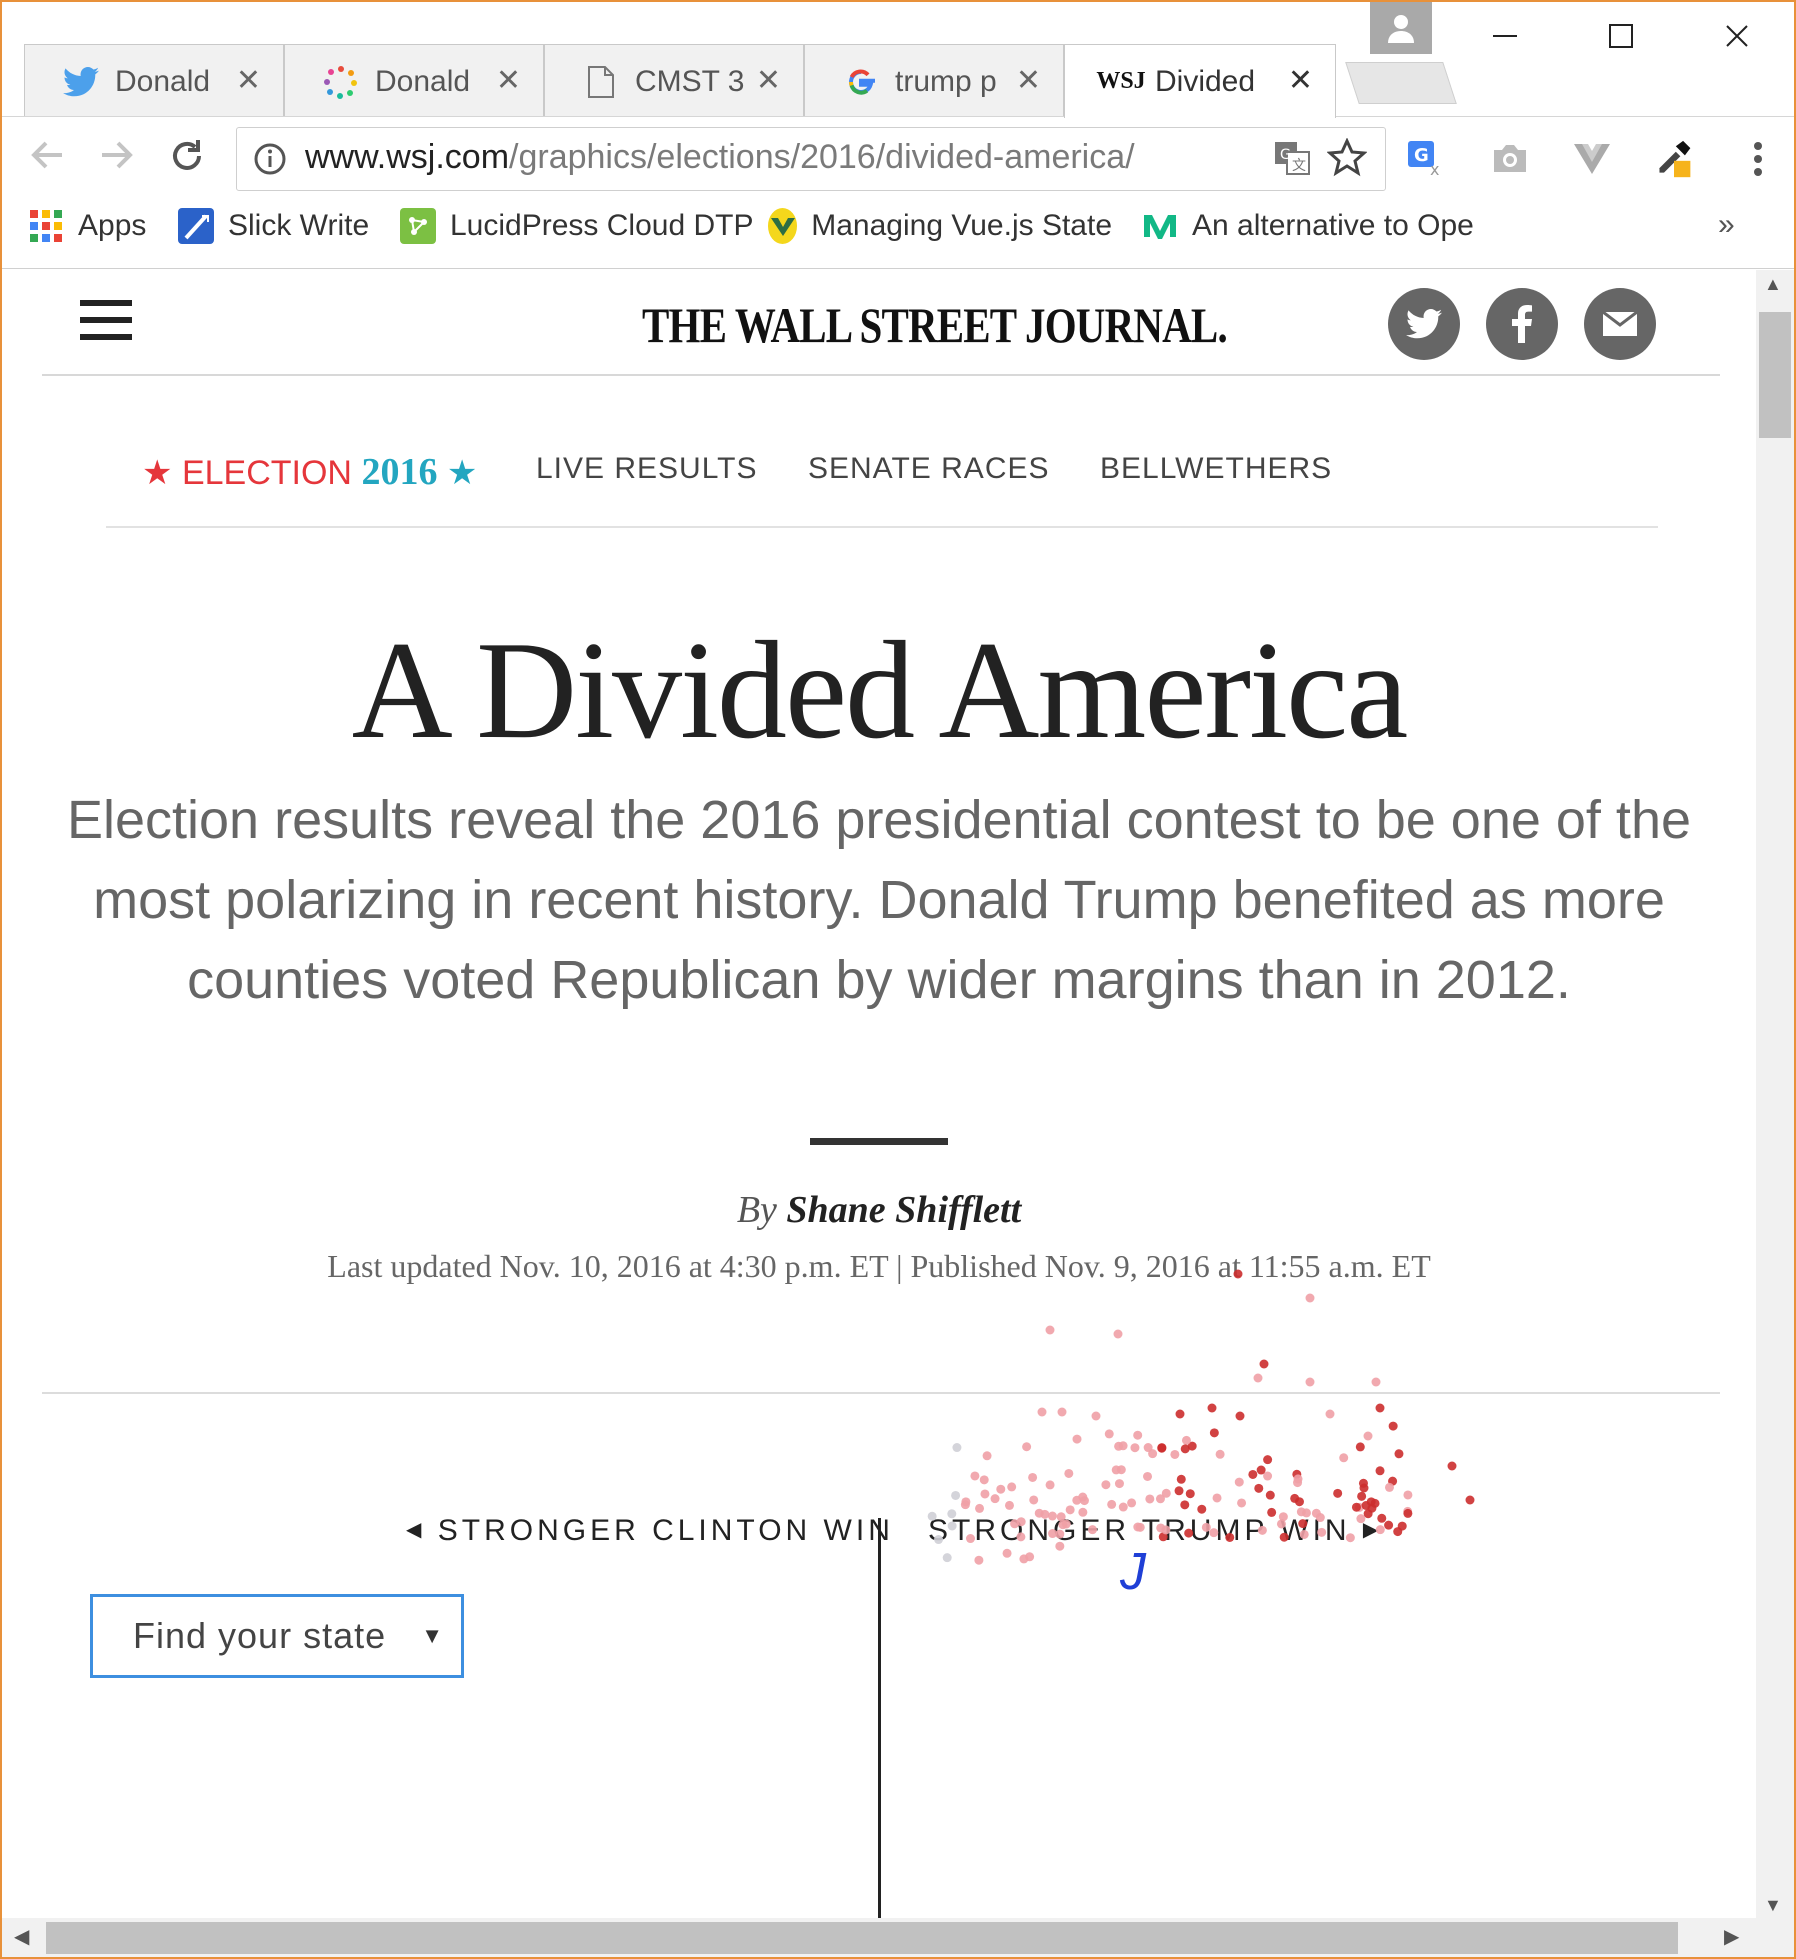  Describe the element at coordinates (1731, 1936) in the screenshot. I see `scroll-right-icon: ▶` at that location.